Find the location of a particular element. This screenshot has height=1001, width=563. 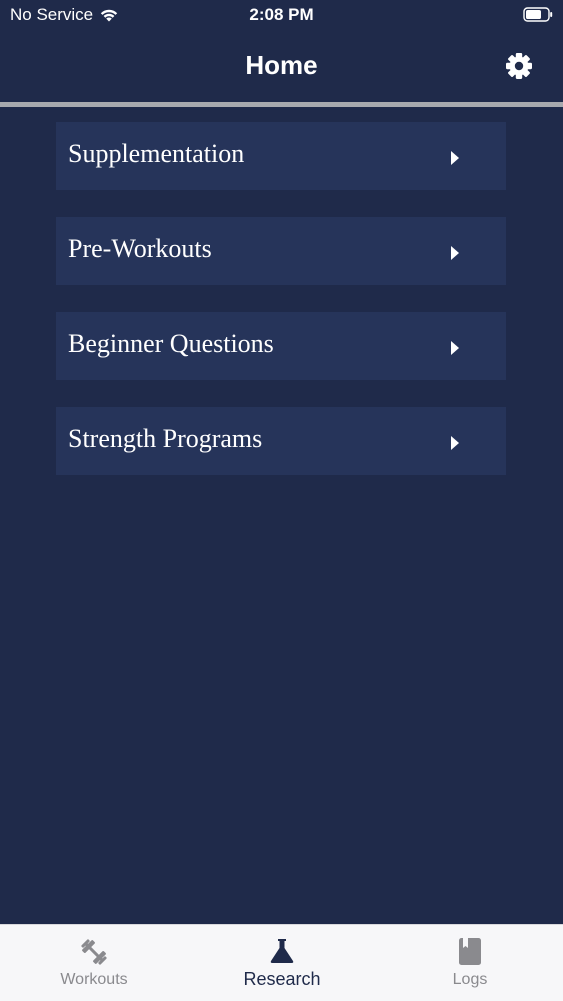

menu-item-label: Pre-Workouts is located at coordinates (140, 248).